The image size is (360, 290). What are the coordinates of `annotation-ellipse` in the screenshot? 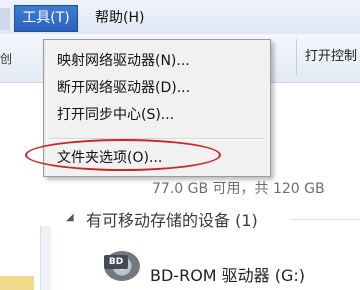 It's located at (123, 155).